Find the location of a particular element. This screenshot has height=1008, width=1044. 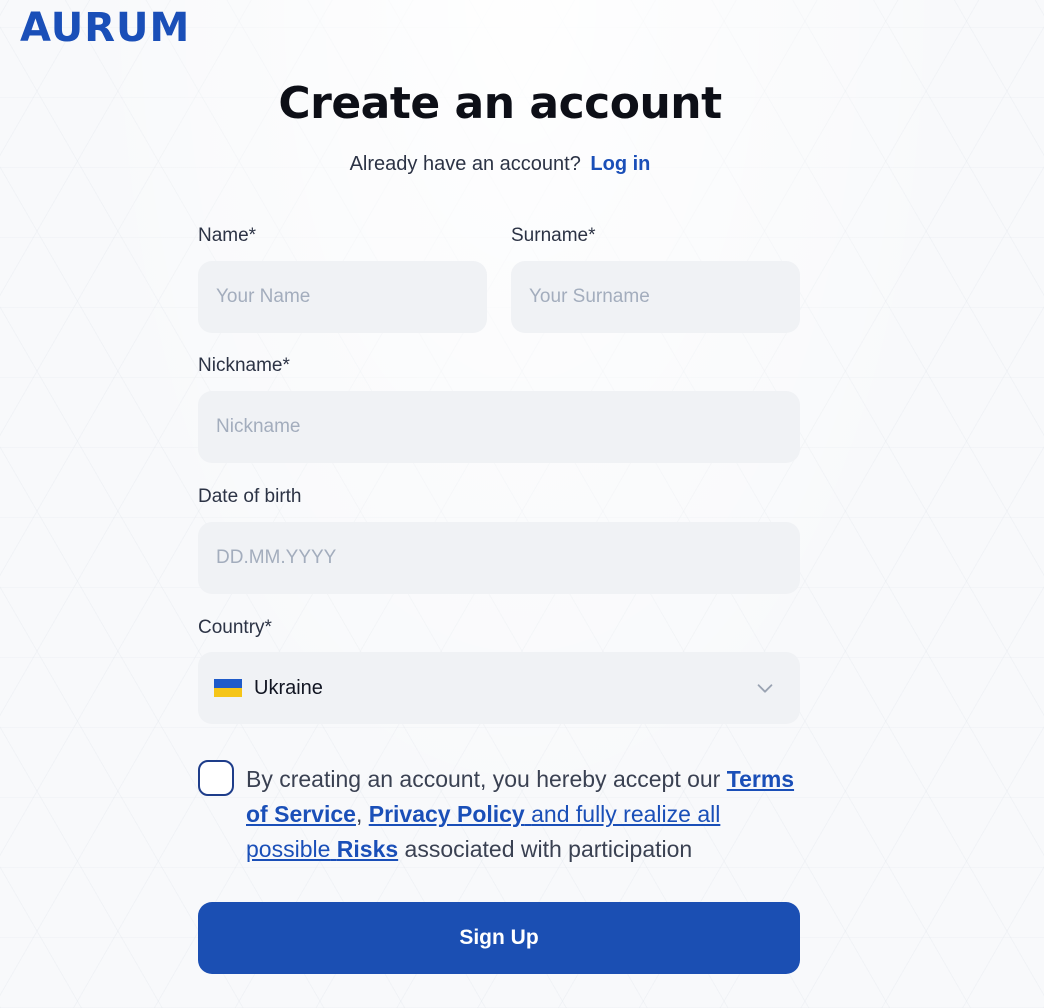

country-select: Ukraine is located at coordinates (499, 688).